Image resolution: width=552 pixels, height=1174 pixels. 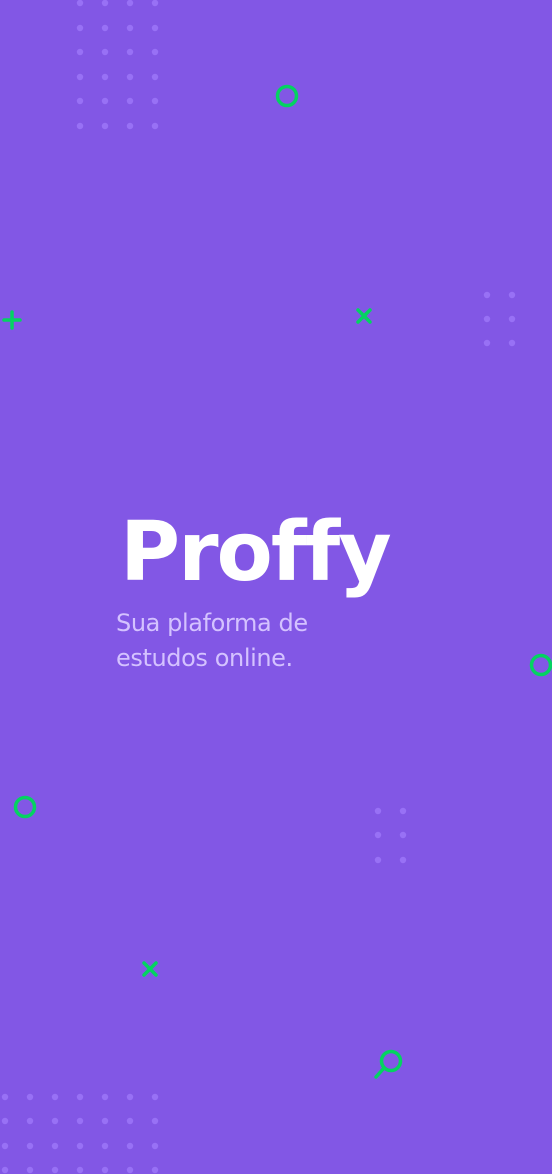 I want to click on dot-grid-right, so click(x=499, y=319).